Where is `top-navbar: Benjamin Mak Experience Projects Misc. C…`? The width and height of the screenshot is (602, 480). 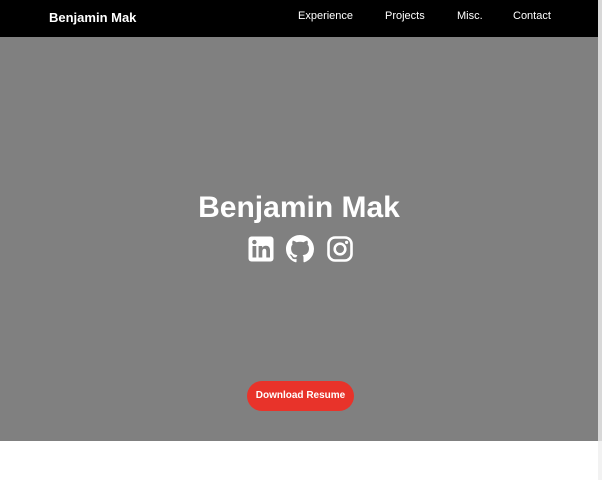 top-navbar: Benjamin Mak Experience Projects Misc. C… is located at coordinates (299, 18).